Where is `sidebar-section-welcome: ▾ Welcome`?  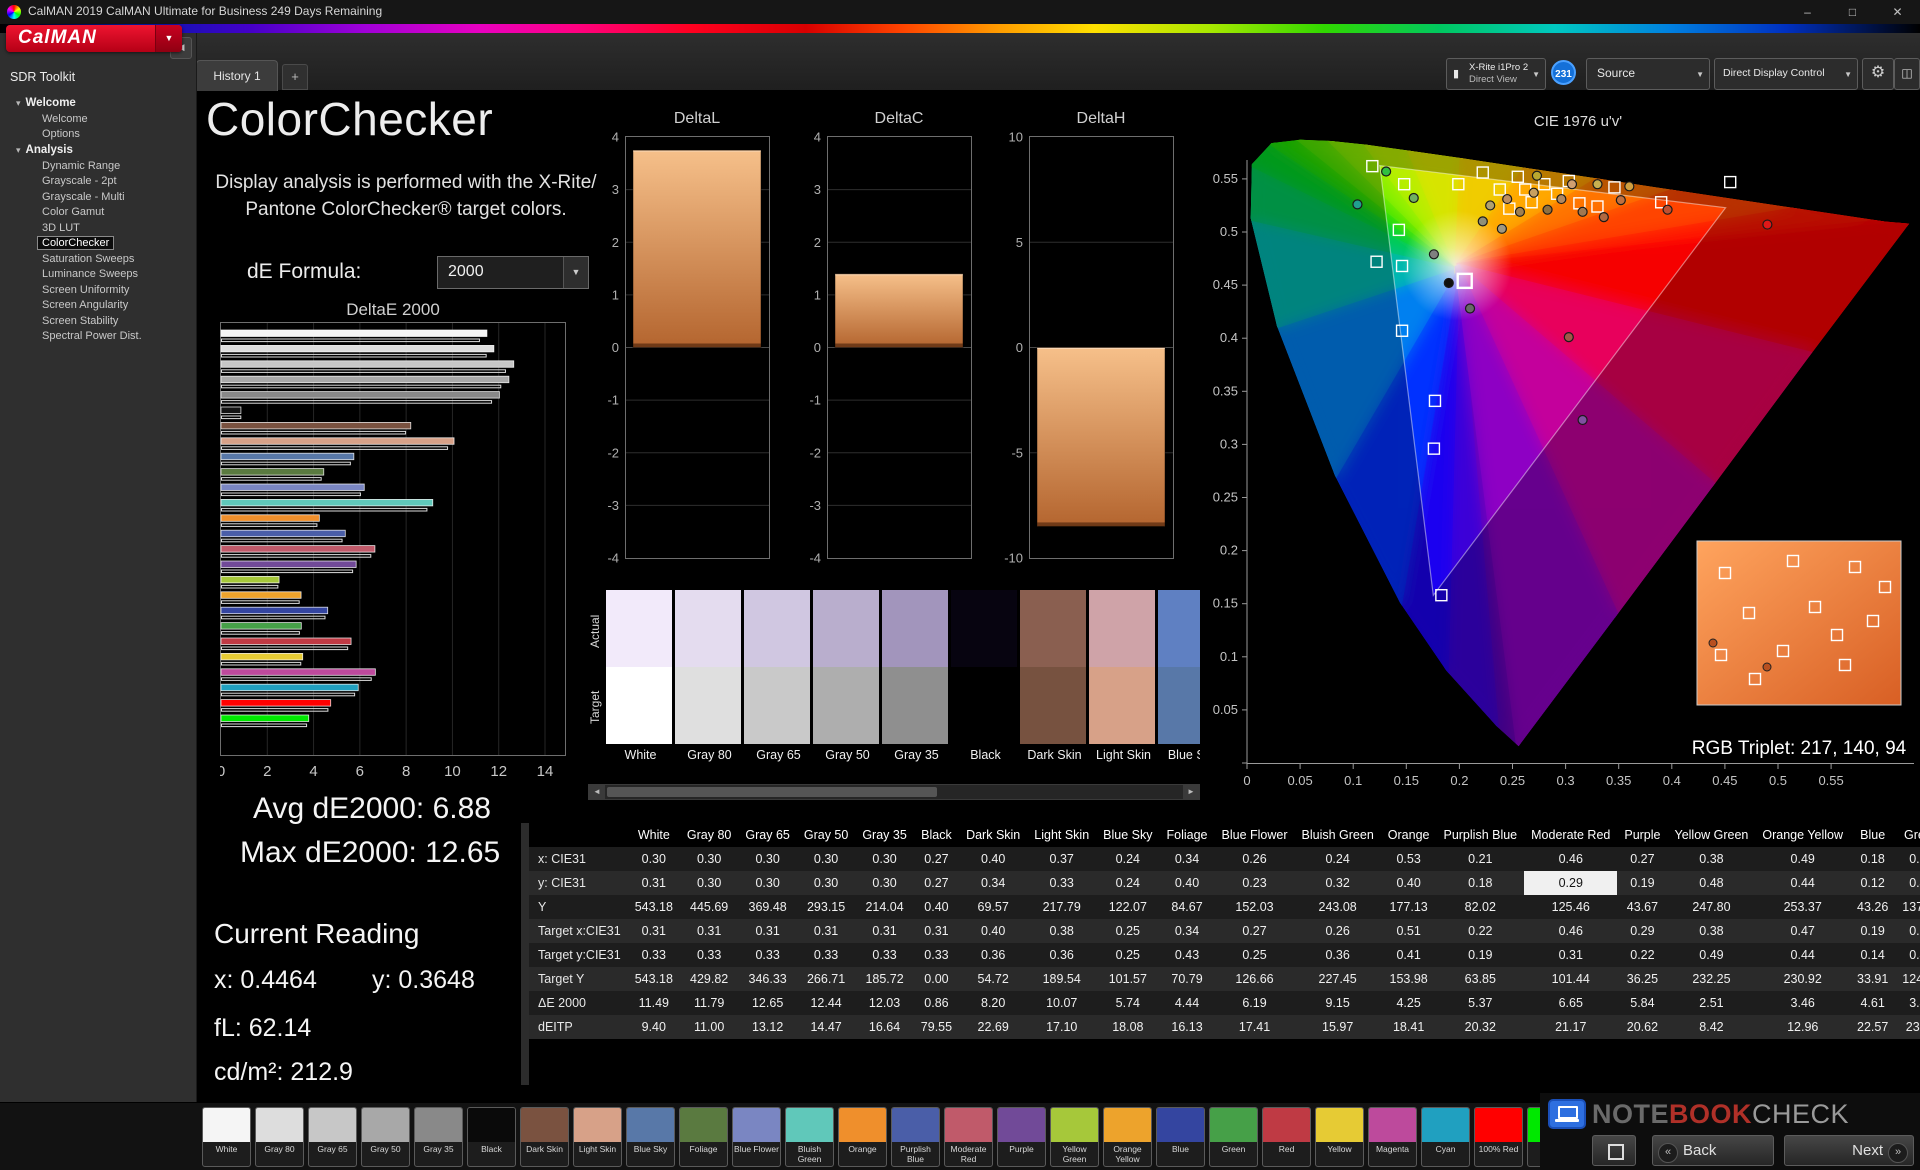 sidebar-section-welcome: ▾ Welcome is located at coordinates (98, 103).